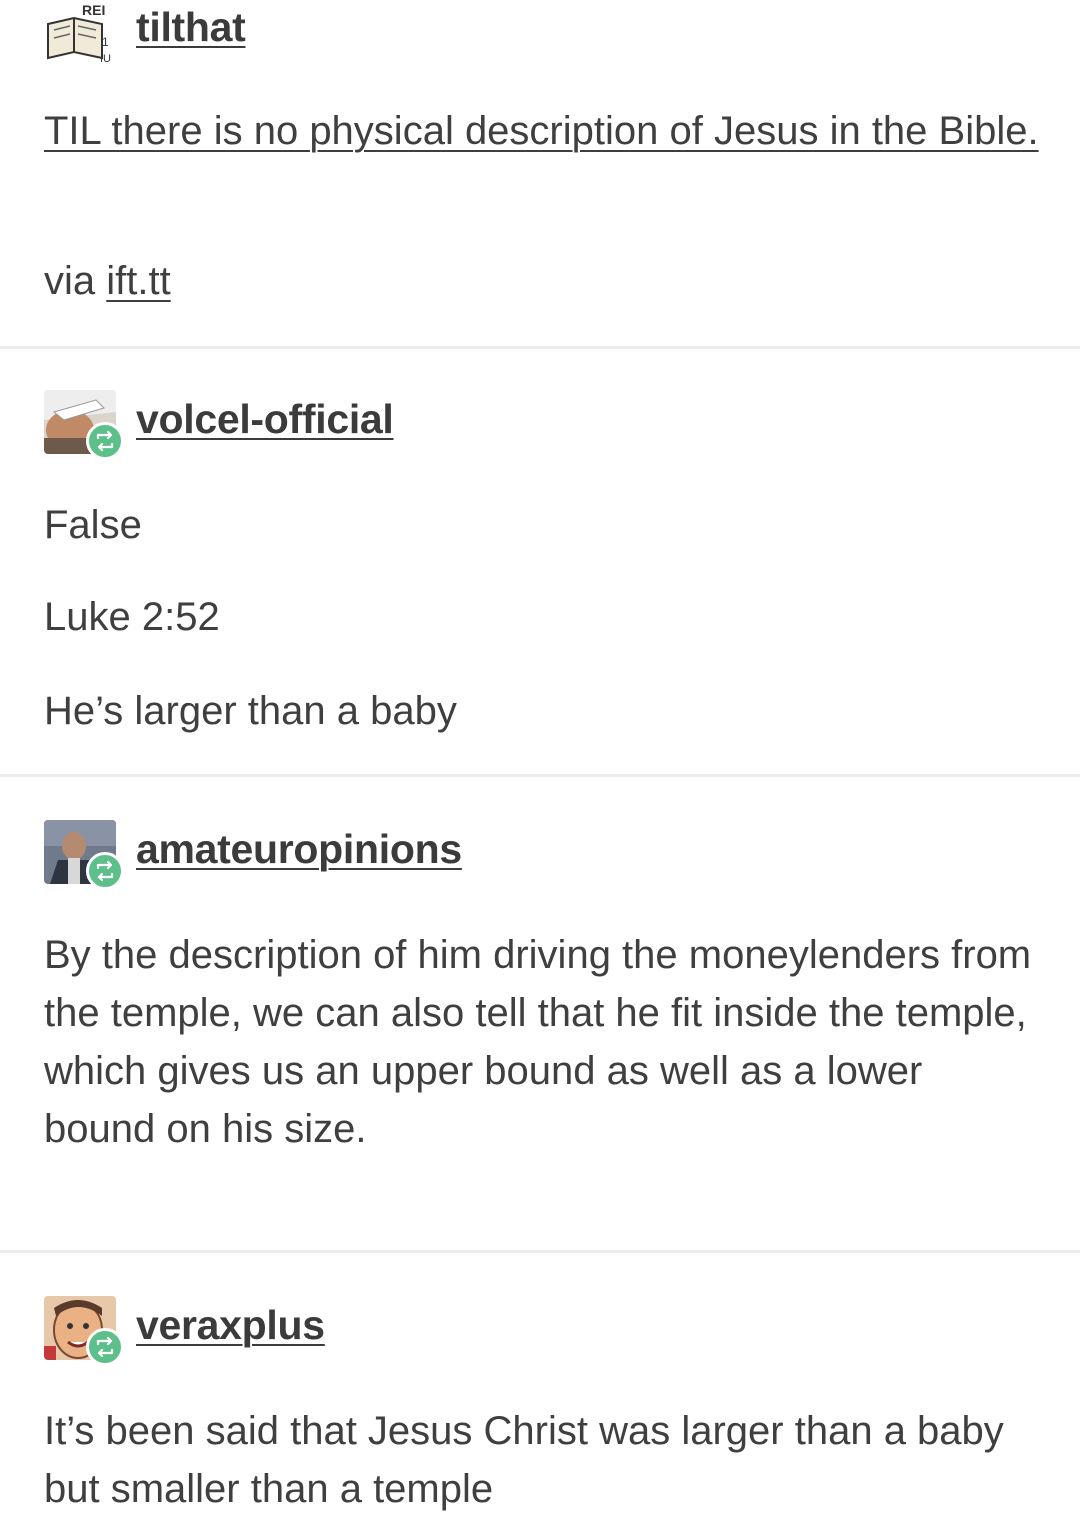 This screenshot has height=1521, width=1080. What do you see at coordinates (299, 849) in the screenshot?
I see `username-link: amateuropinions` at bounding box center [299, 849].